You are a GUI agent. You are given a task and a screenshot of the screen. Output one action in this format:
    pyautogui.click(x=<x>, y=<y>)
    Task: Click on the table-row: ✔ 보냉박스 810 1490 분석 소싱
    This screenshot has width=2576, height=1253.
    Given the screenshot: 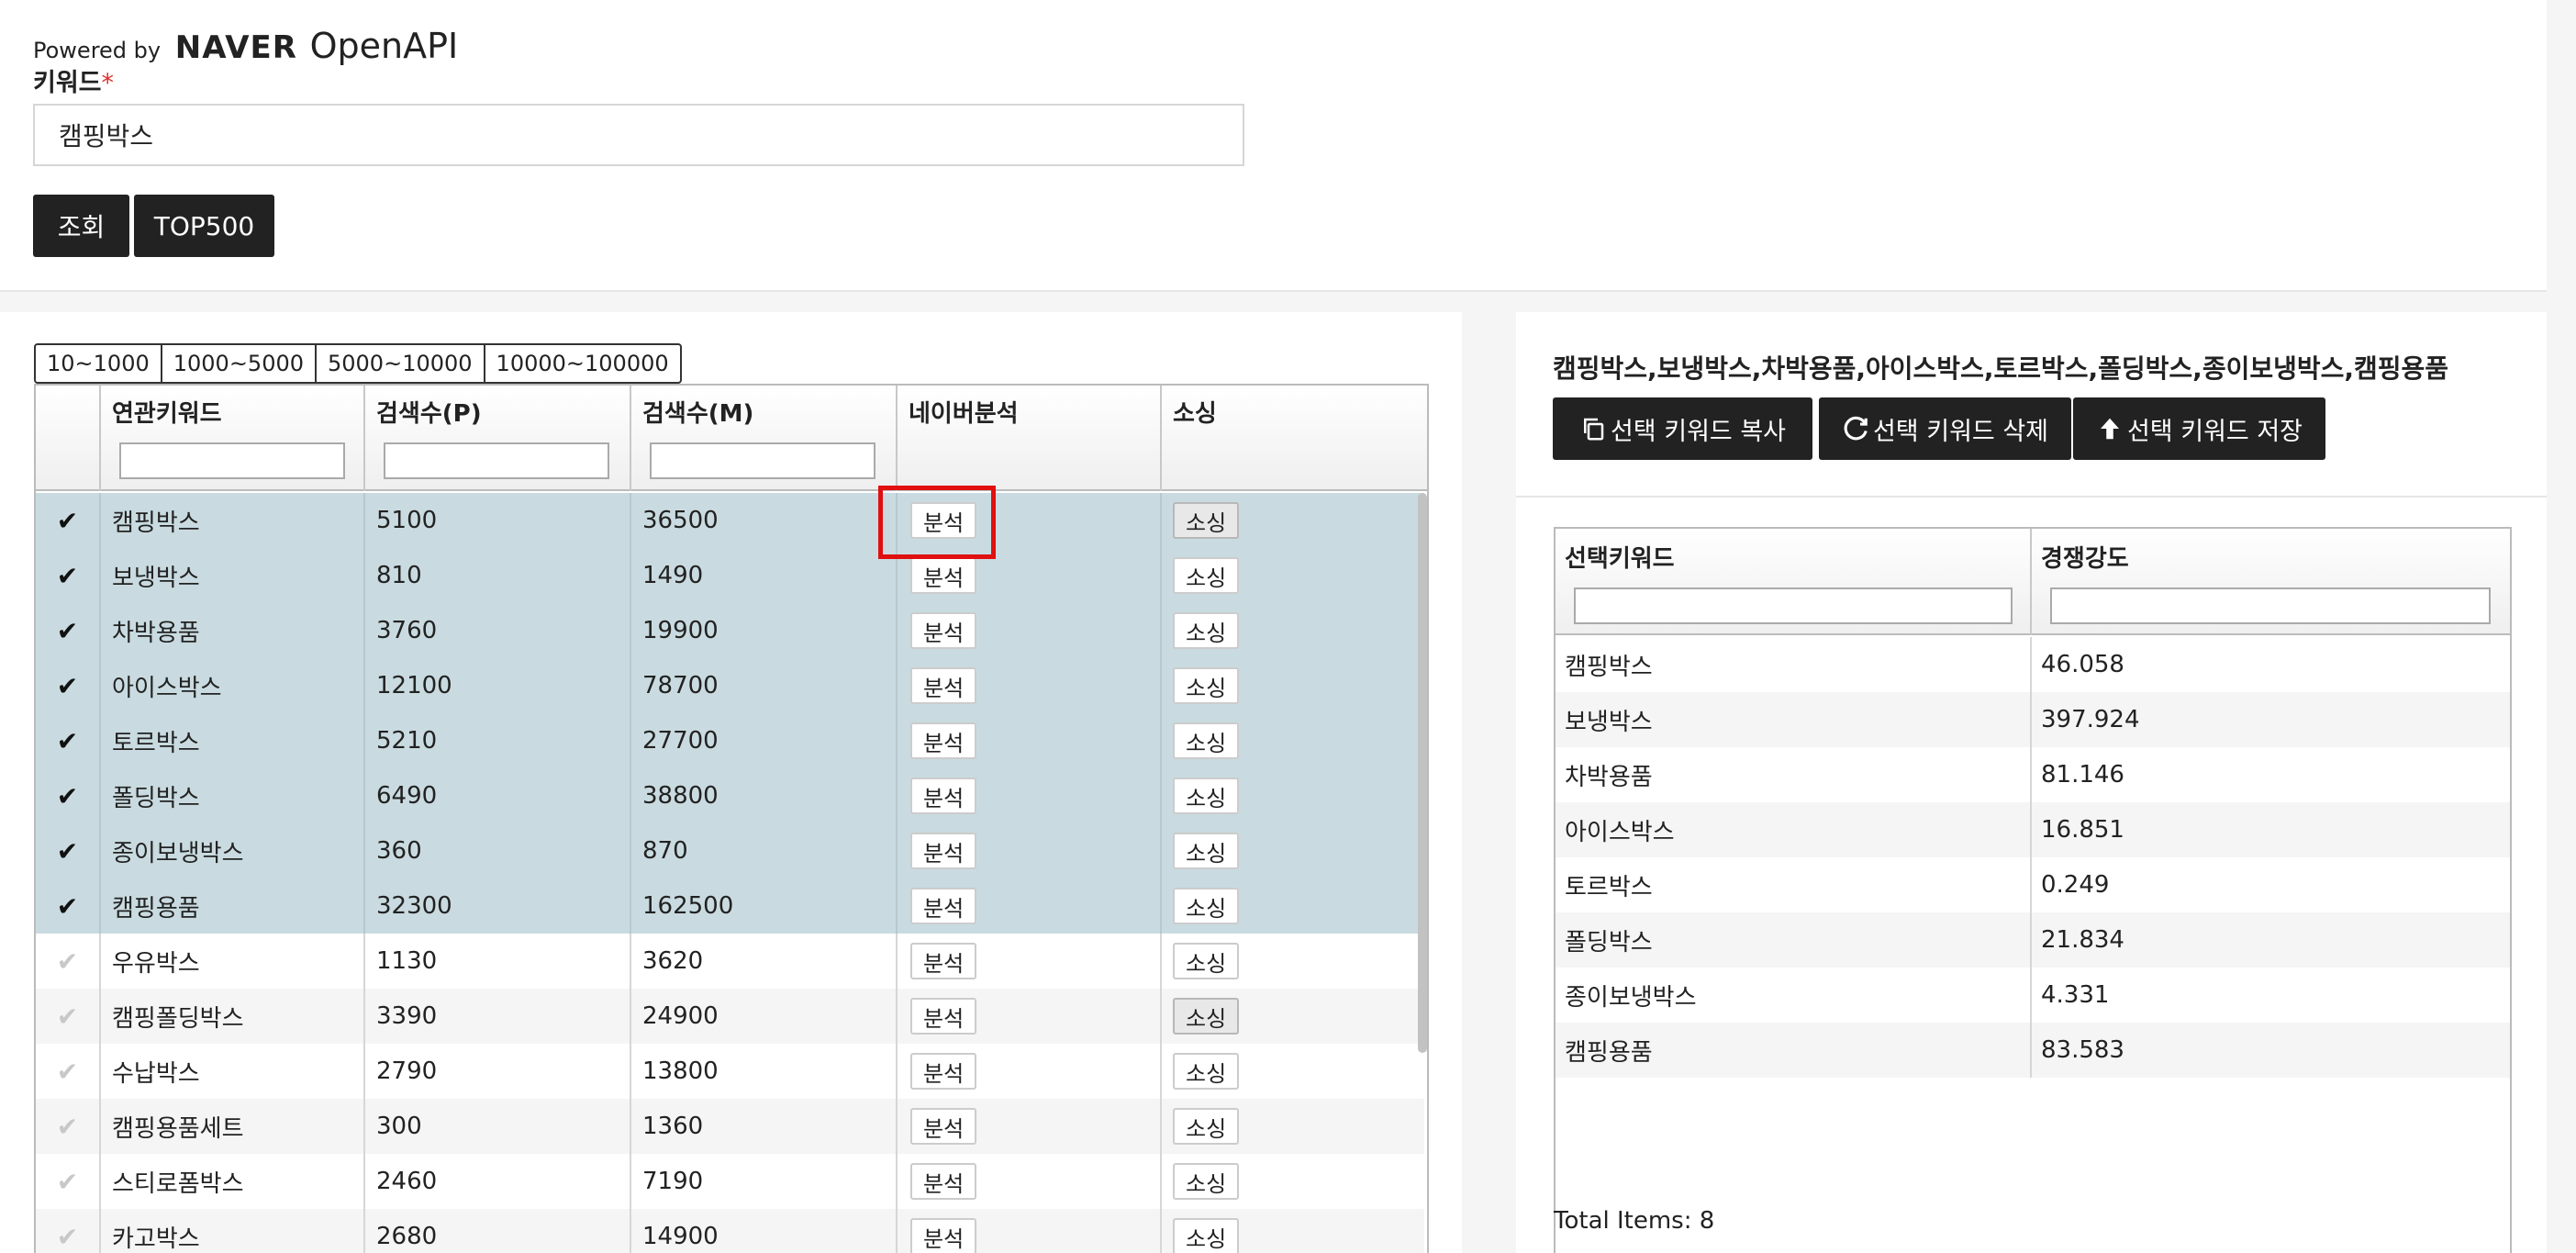 What is the action you would take?
    pyautogui.click(x=730, y=575)
    